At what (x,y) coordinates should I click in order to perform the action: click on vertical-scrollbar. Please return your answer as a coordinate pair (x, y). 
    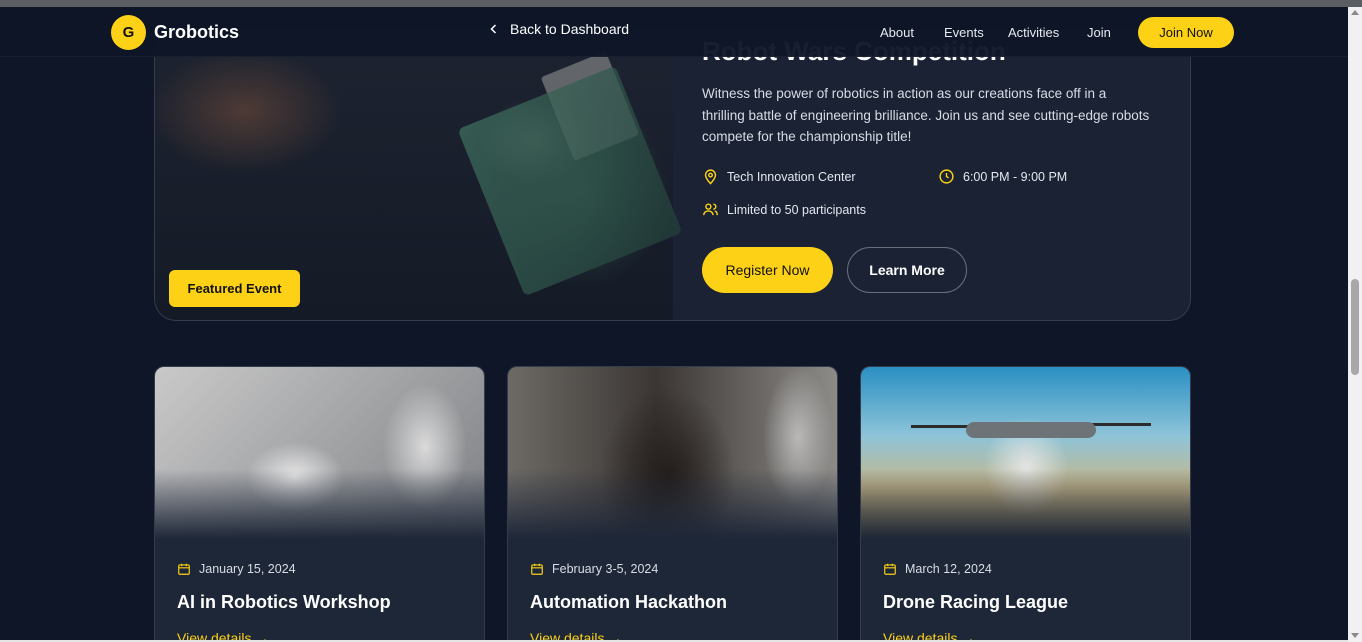
    Looking at the image, I should click on (1355, 324).